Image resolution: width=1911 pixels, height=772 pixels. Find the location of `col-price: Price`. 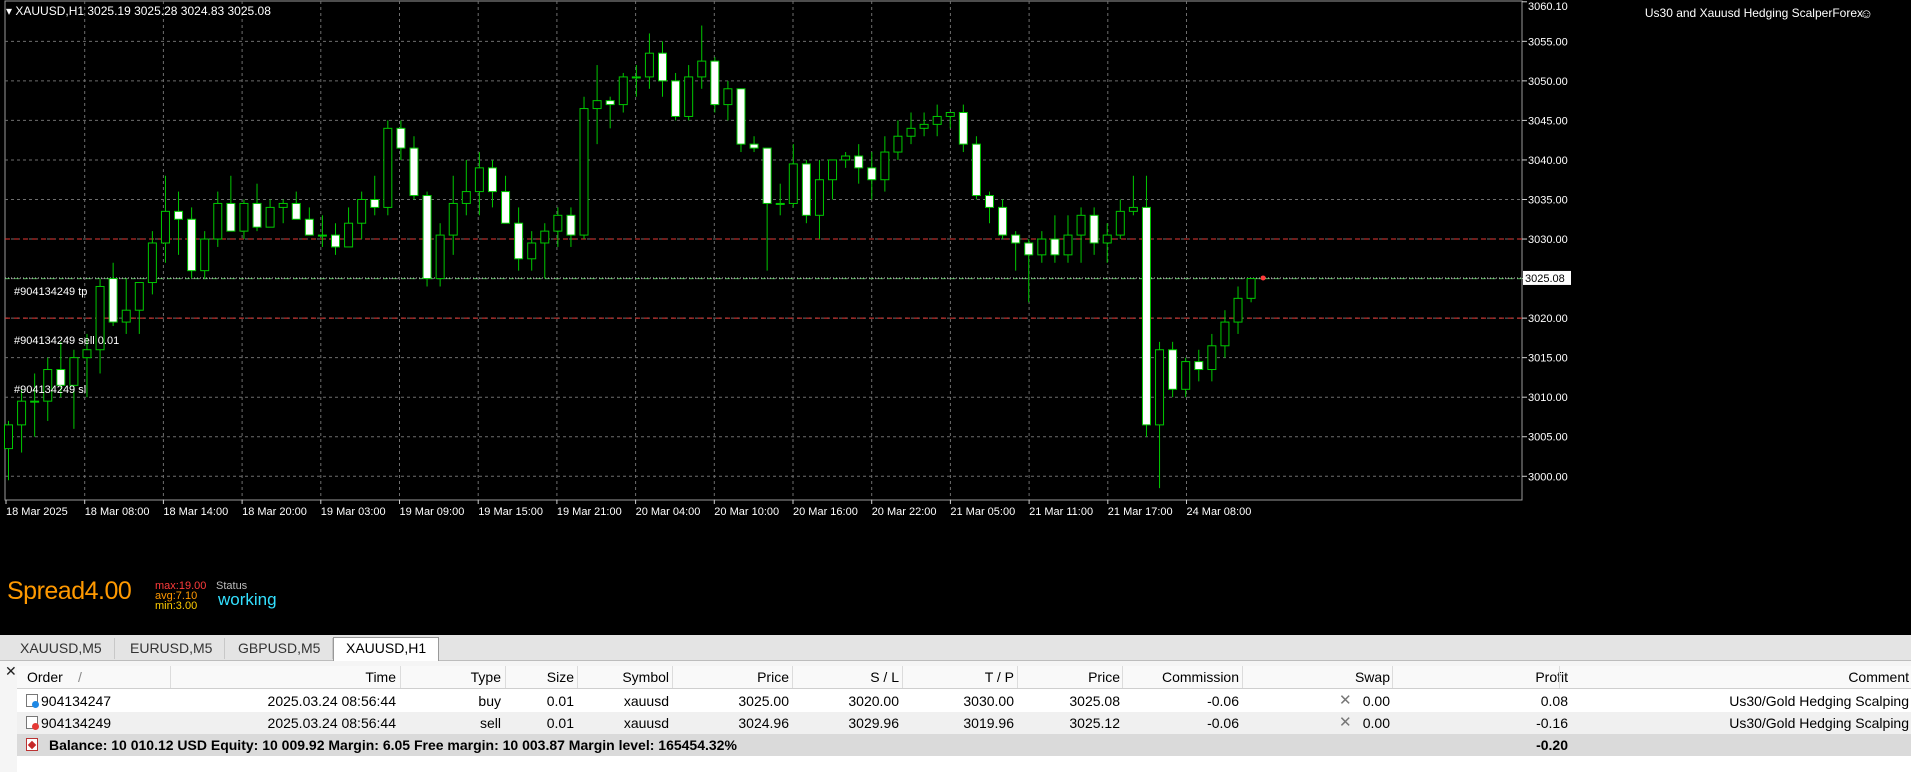

col-price: Price is located at coordinates (773, 677).